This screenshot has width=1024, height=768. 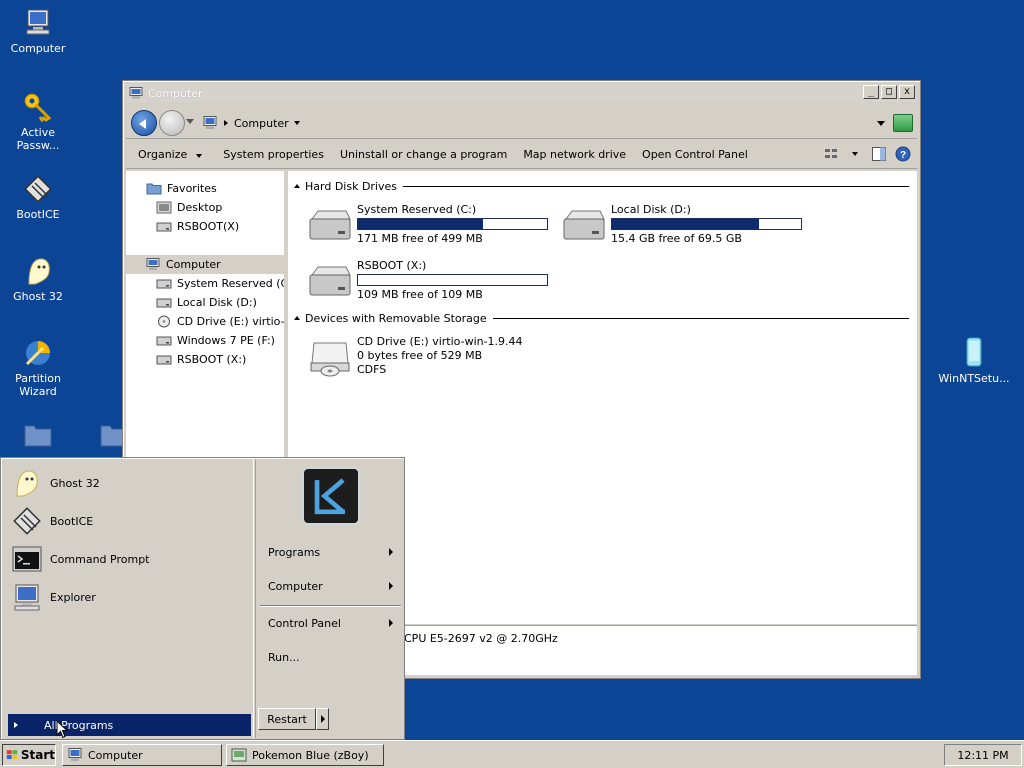 I want to click on explorer-icon, so click(x=27, y=597).